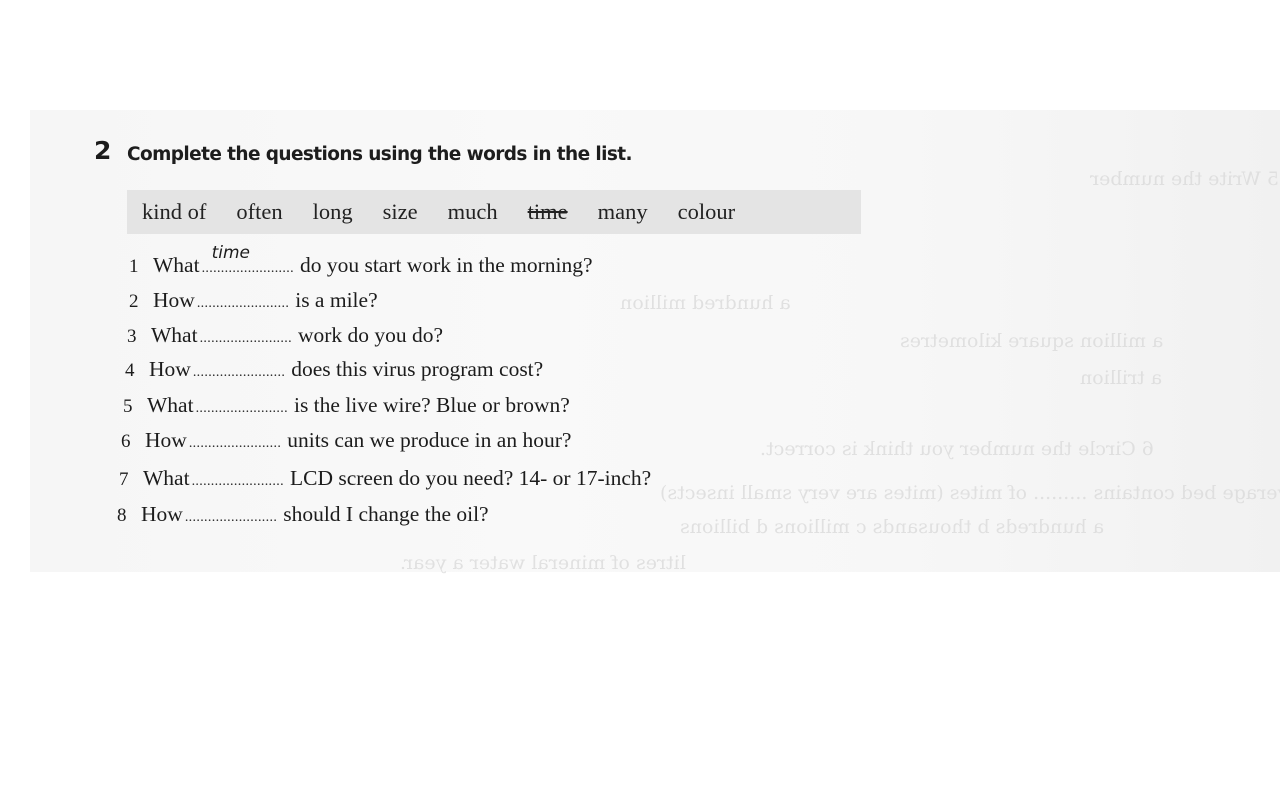 The height and width of the screenshot is (800, 1280). Describe the element at coordinates (705, 303) in the screenshot. I see `bleed-through-text: a hundred million` at that location.